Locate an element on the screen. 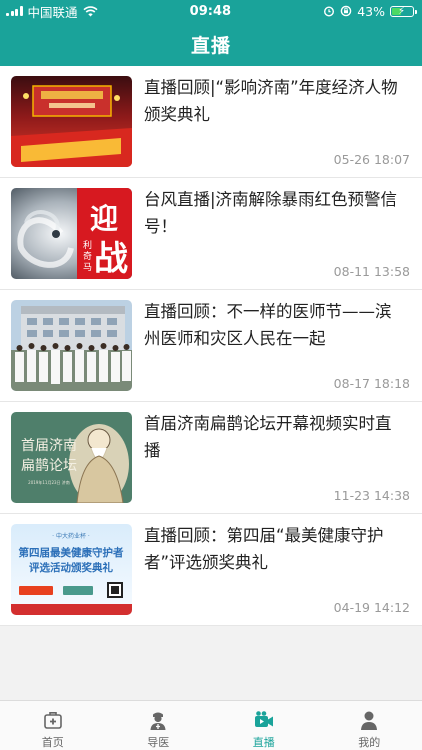  forum-thumbnail: 首届济南 扁鹊论坛 2019年11月23日 济南 is located at coordinates (71, 457).